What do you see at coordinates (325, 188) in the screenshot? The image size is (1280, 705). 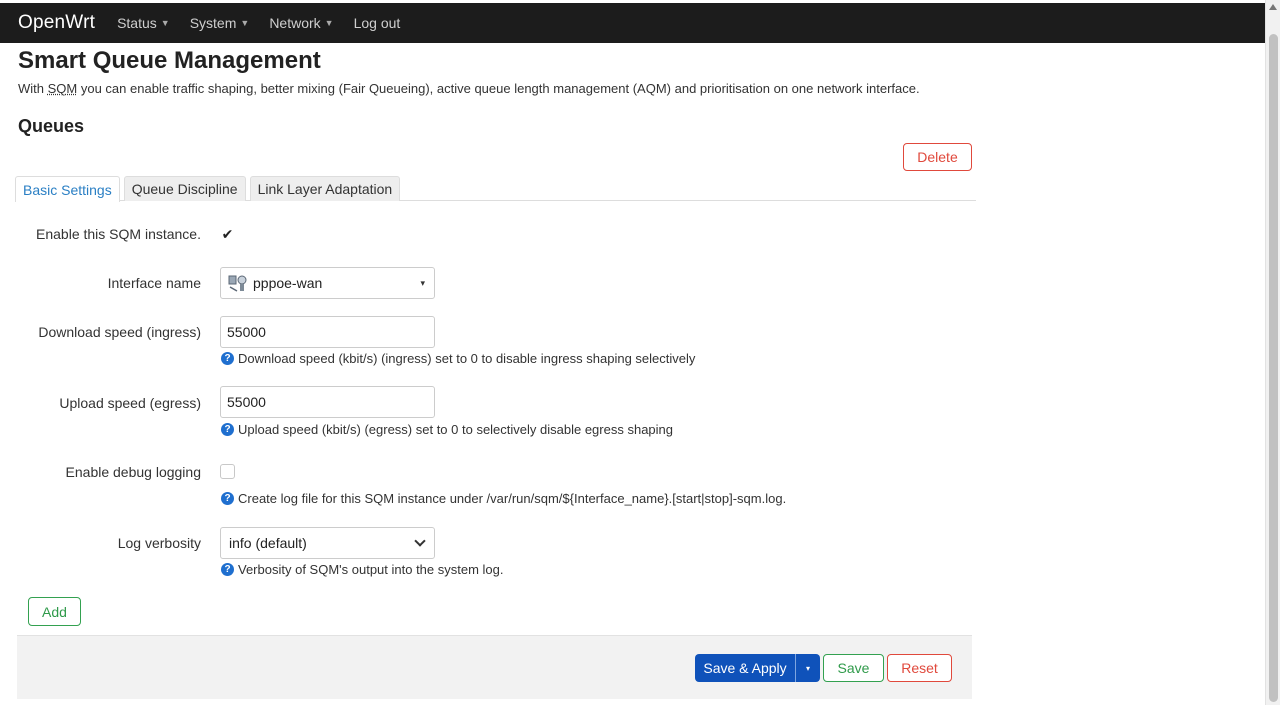 I see `tab-link-layer-adaptation: Link Layer Adaptation` at bounding box center [325, 188].